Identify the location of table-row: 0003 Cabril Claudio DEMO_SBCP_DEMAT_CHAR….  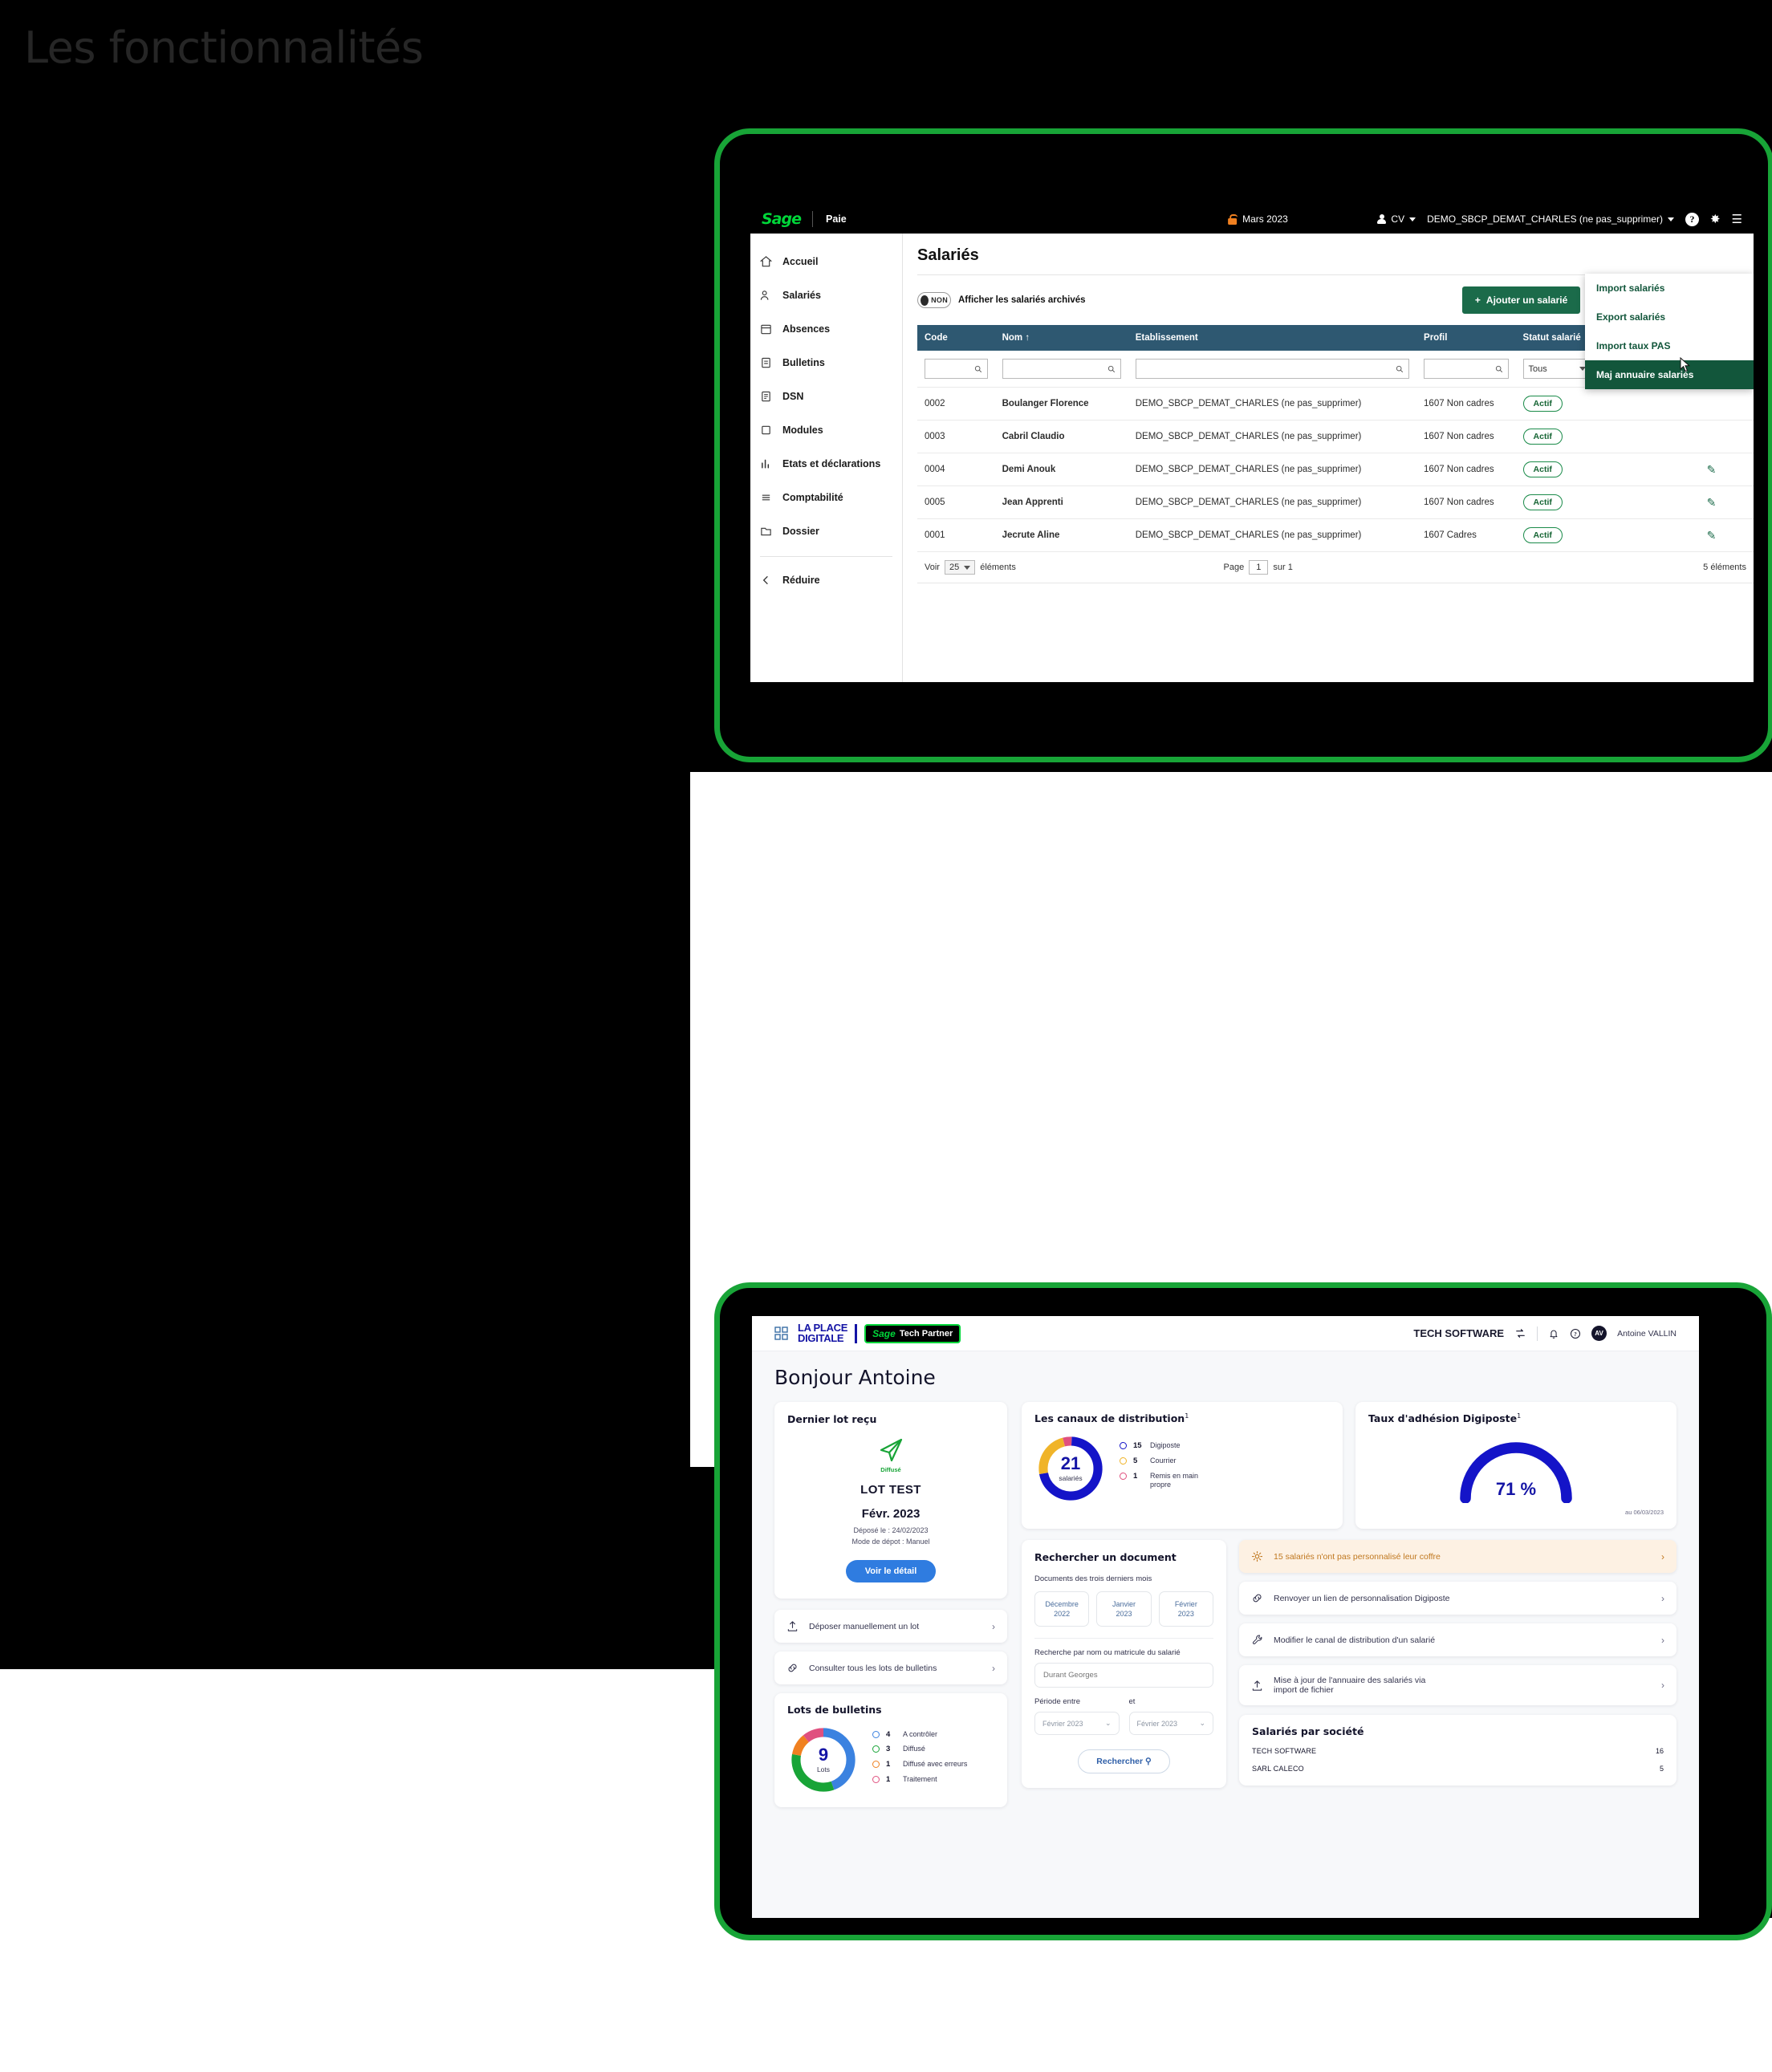
(1335, 436).